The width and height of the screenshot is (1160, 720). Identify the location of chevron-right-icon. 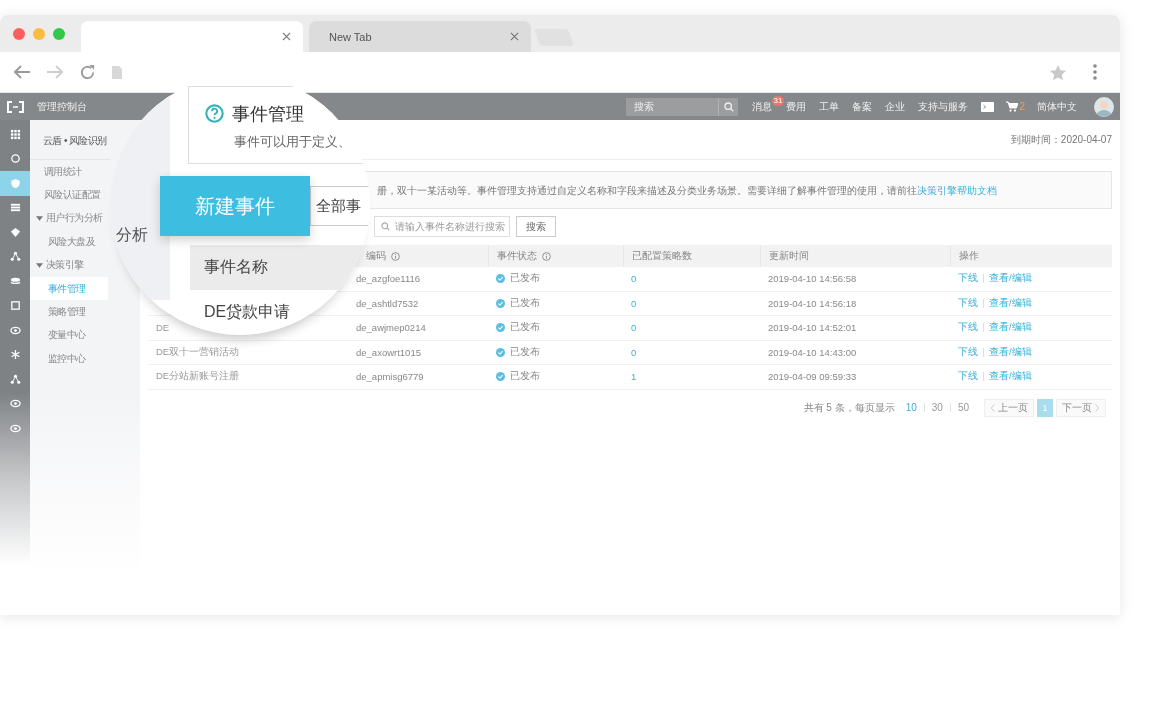
(1097, 407).